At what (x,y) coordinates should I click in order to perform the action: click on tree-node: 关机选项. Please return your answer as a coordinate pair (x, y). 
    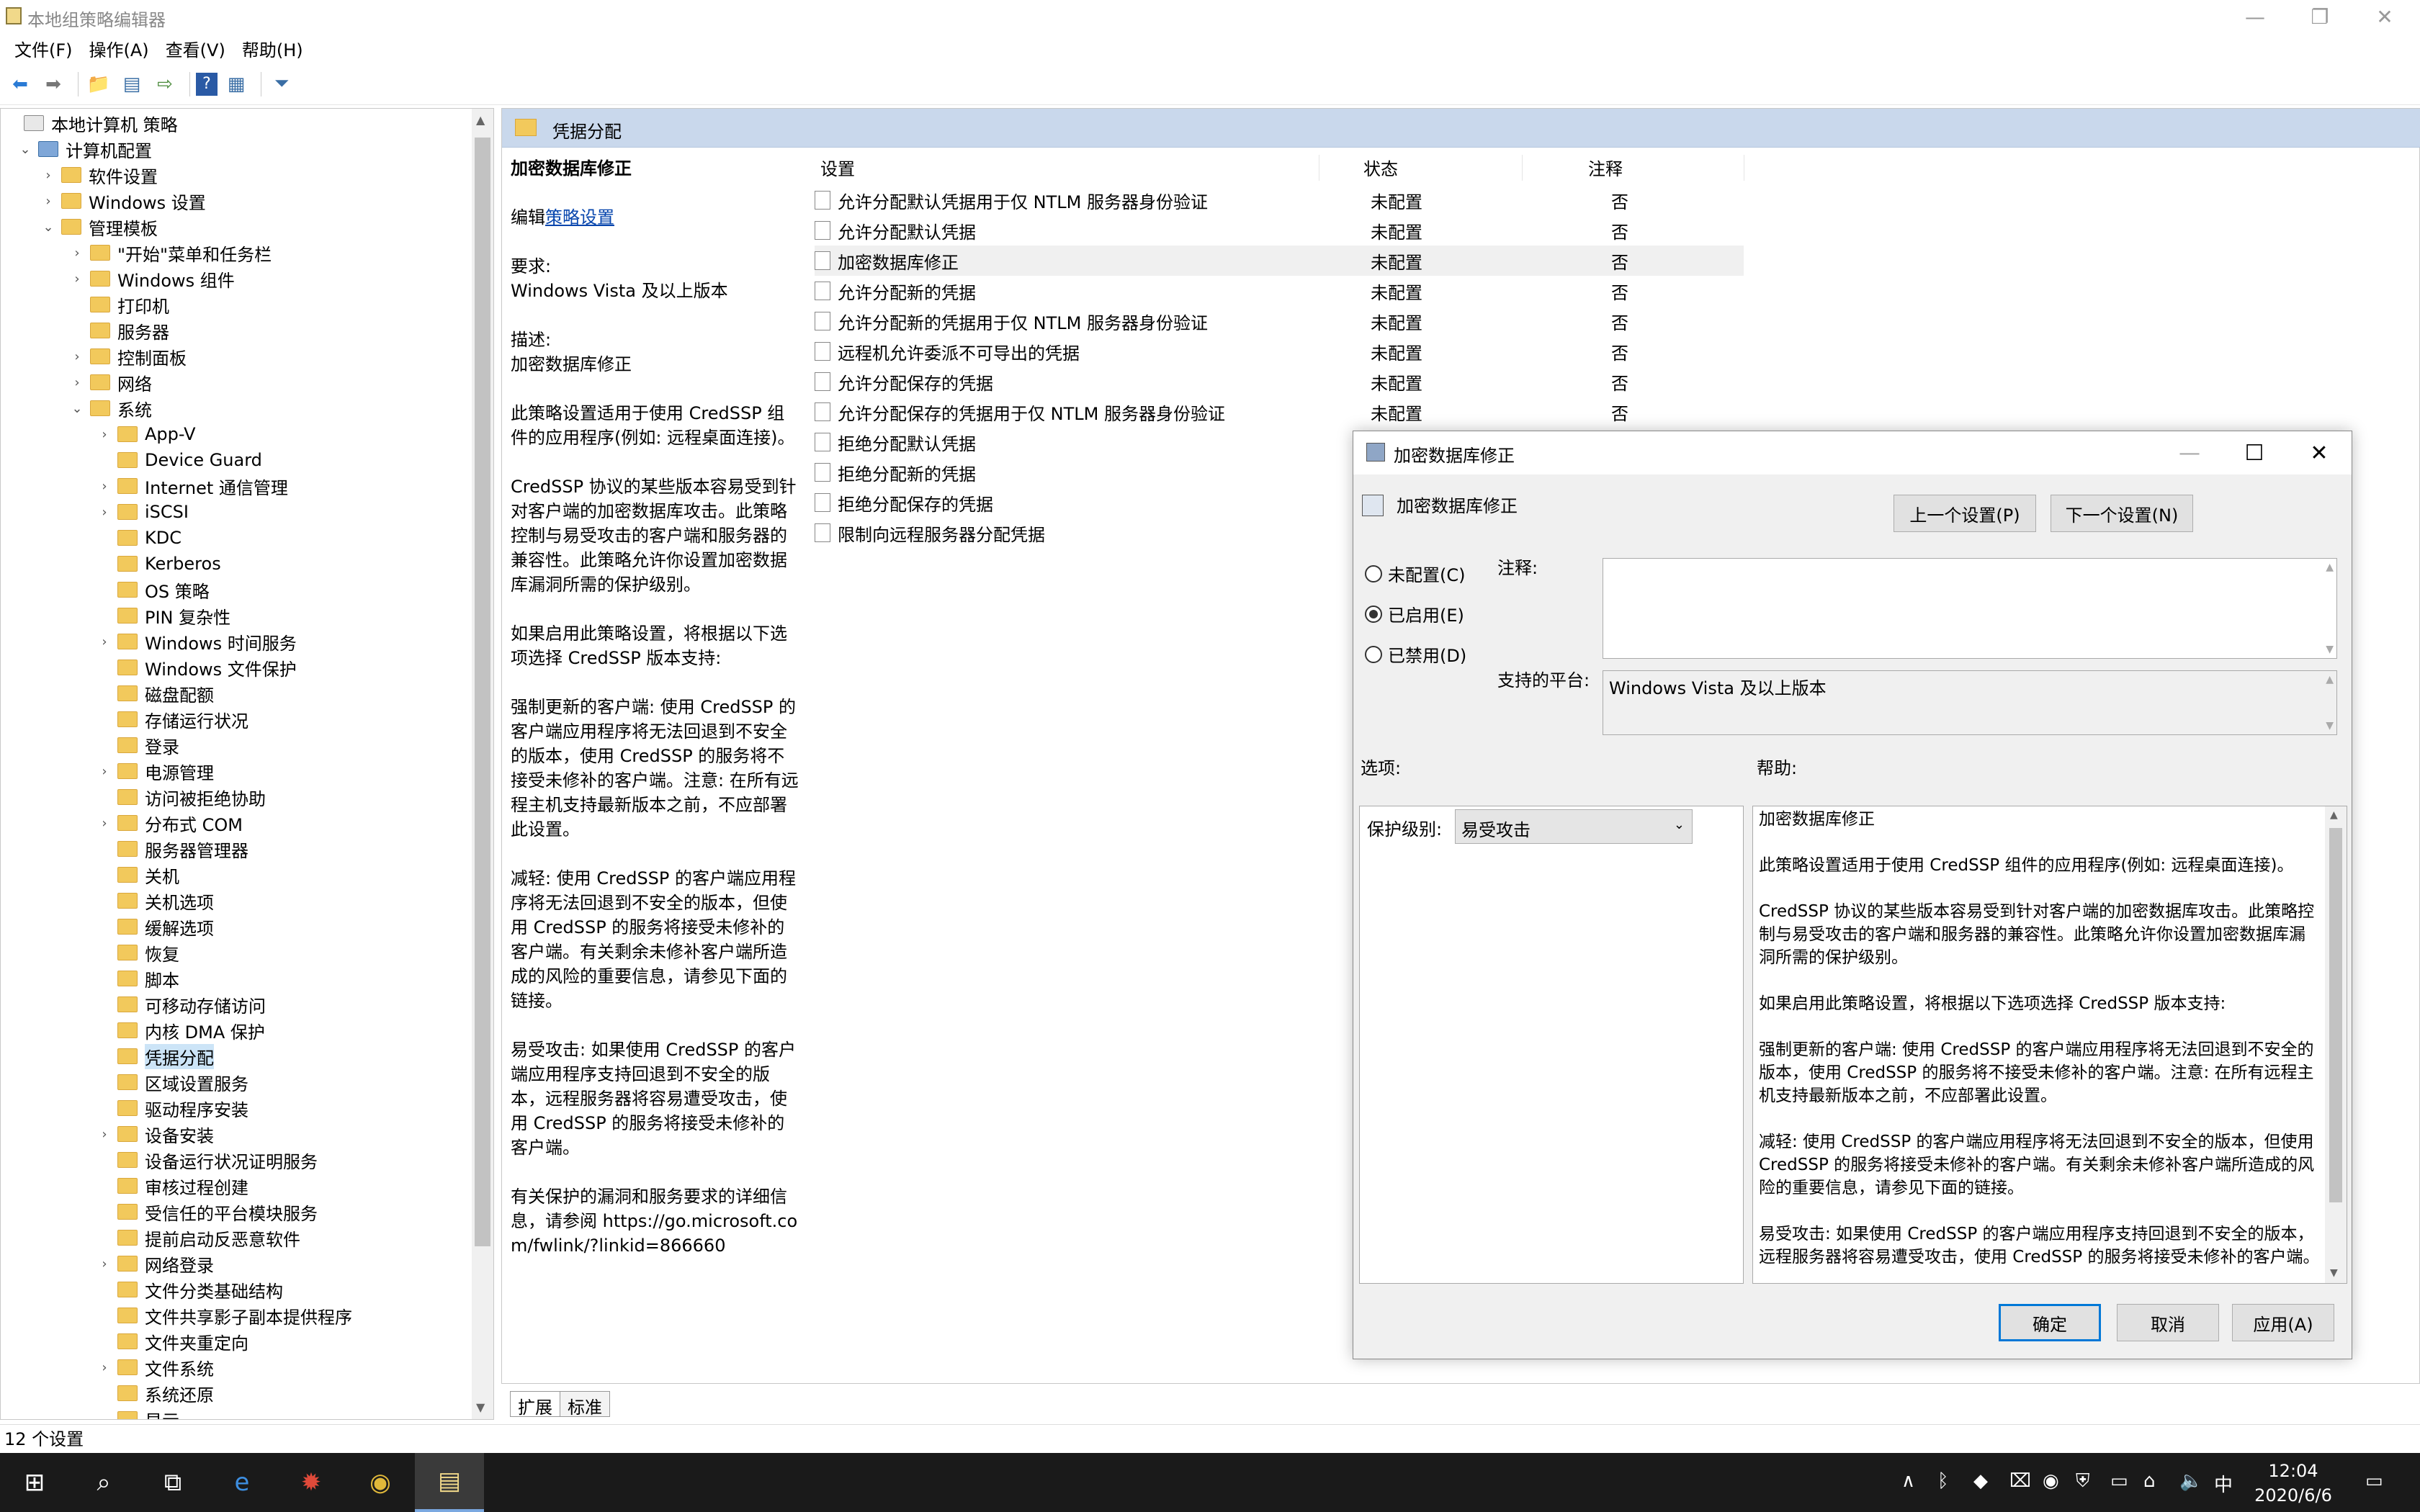
    Looking at the image, I should click on (155, 901).